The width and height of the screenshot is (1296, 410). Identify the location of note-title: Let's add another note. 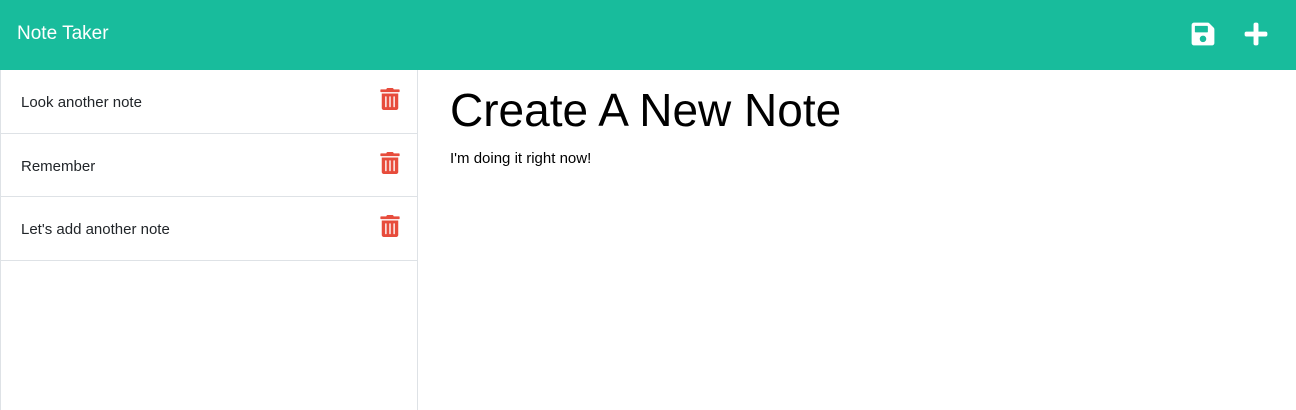
(95, 230).